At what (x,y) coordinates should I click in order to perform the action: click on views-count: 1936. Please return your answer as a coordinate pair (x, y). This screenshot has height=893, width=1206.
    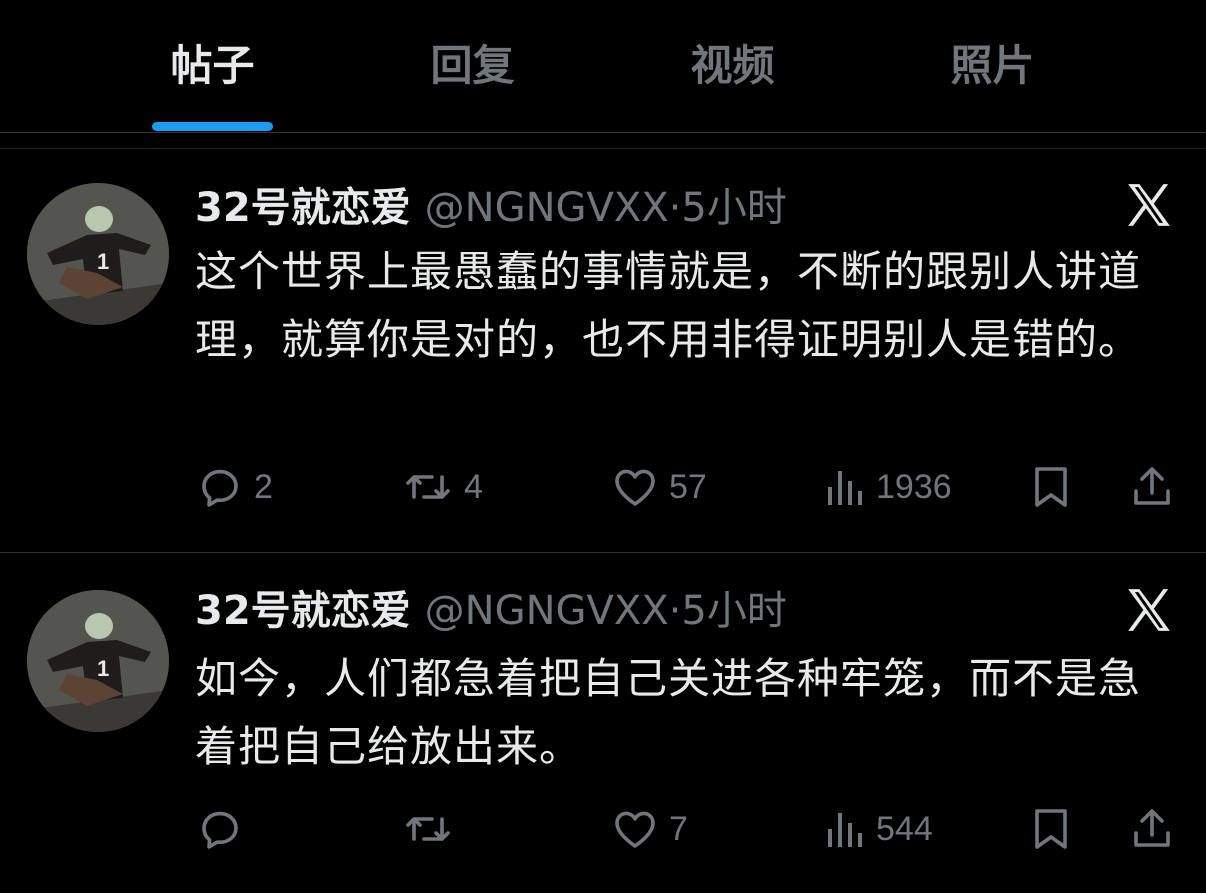
    Looking at the image, I should click on (914, 486).